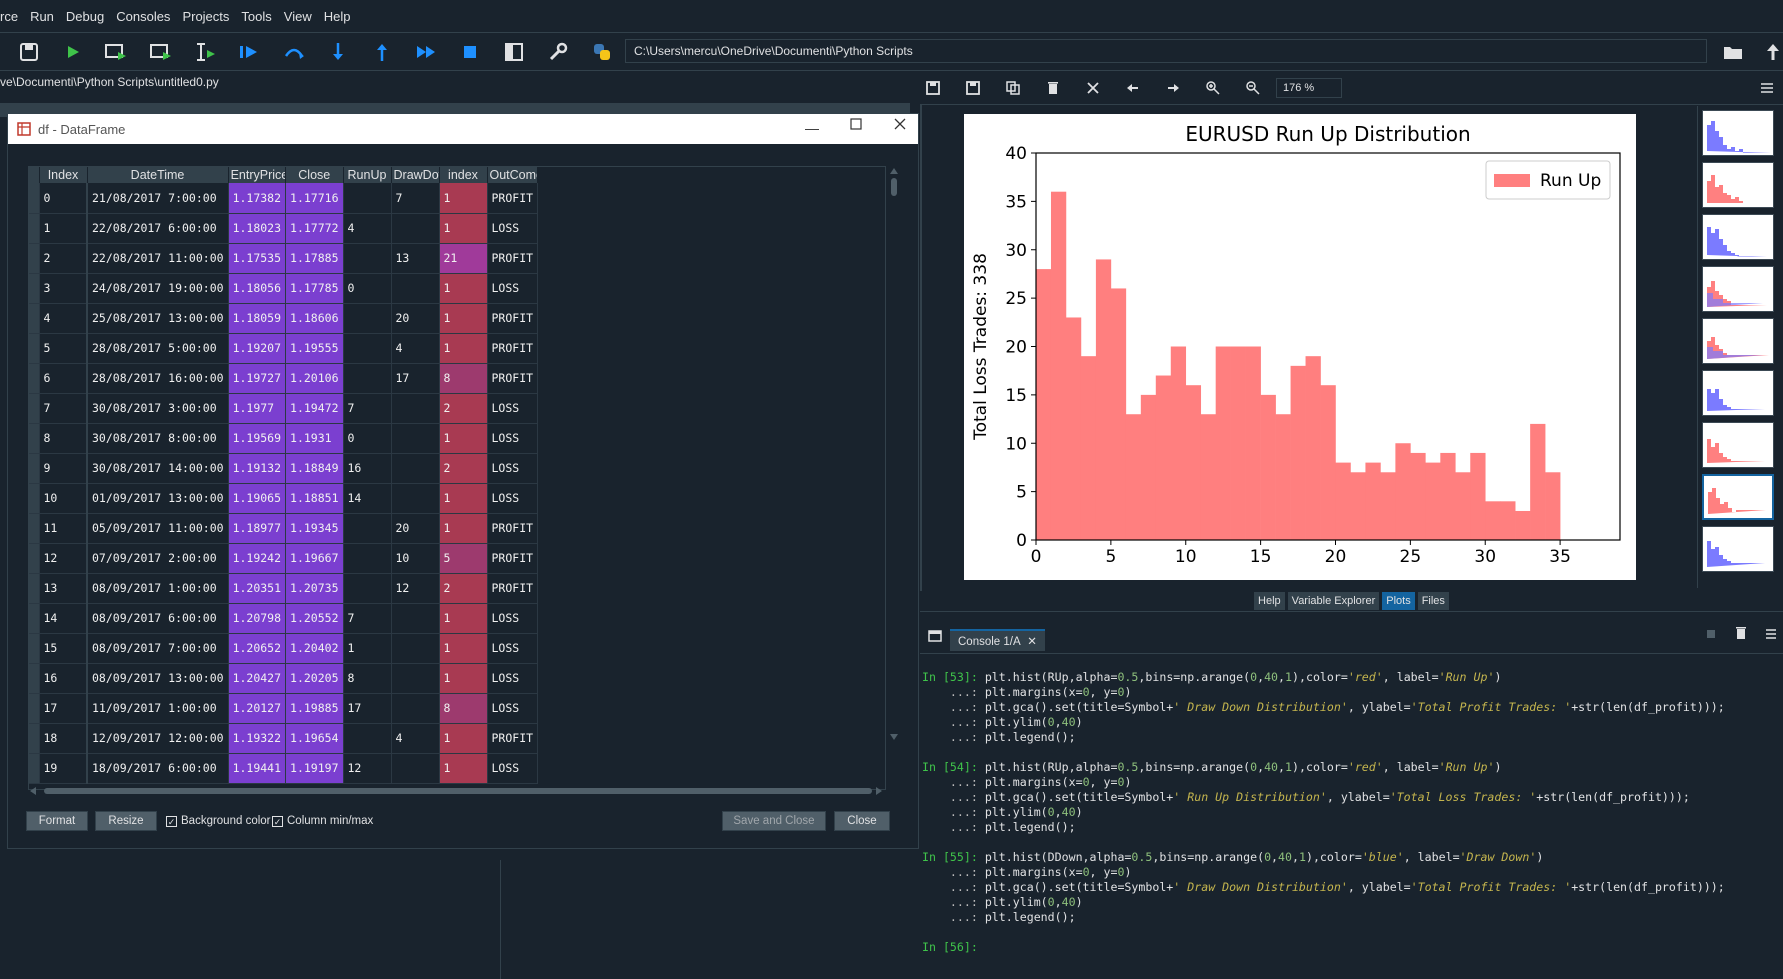  What do you see at coordinates (1772, 52) in the screenshot?
I see `parent-directory-icon` at bounding box center [1772, 52].